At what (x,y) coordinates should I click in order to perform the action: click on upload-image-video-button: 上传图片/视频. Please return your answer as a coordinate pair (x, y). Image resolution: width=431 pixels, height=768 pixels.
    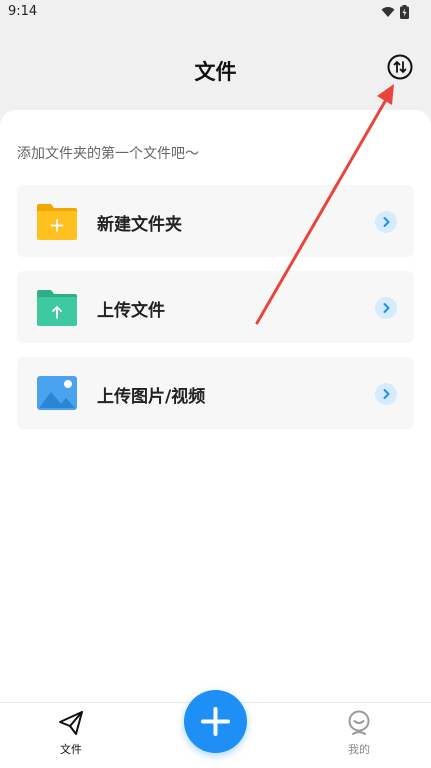
    Looking at the image, I should click on (215, 393).